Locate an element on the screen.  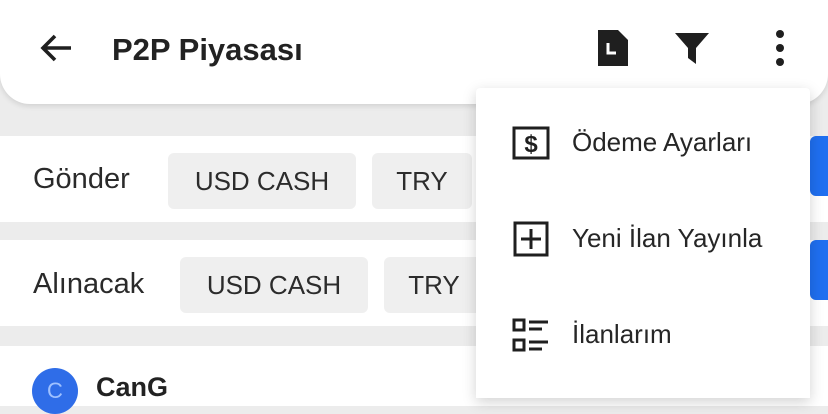
receive-asset-chip: USD CASH is located at coordinates (274, 285).